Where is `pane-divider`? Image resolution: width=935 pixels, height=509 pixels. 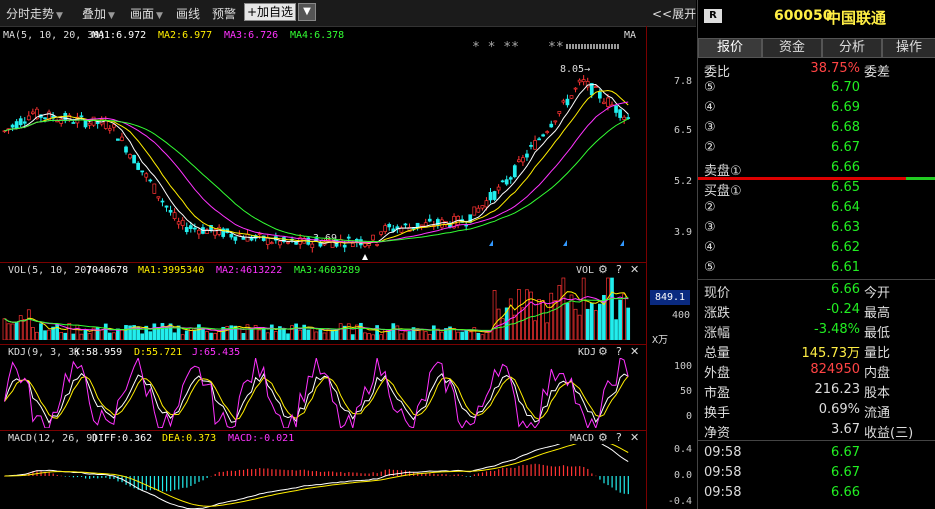
pane-divider is located at coordinates (323, 430).